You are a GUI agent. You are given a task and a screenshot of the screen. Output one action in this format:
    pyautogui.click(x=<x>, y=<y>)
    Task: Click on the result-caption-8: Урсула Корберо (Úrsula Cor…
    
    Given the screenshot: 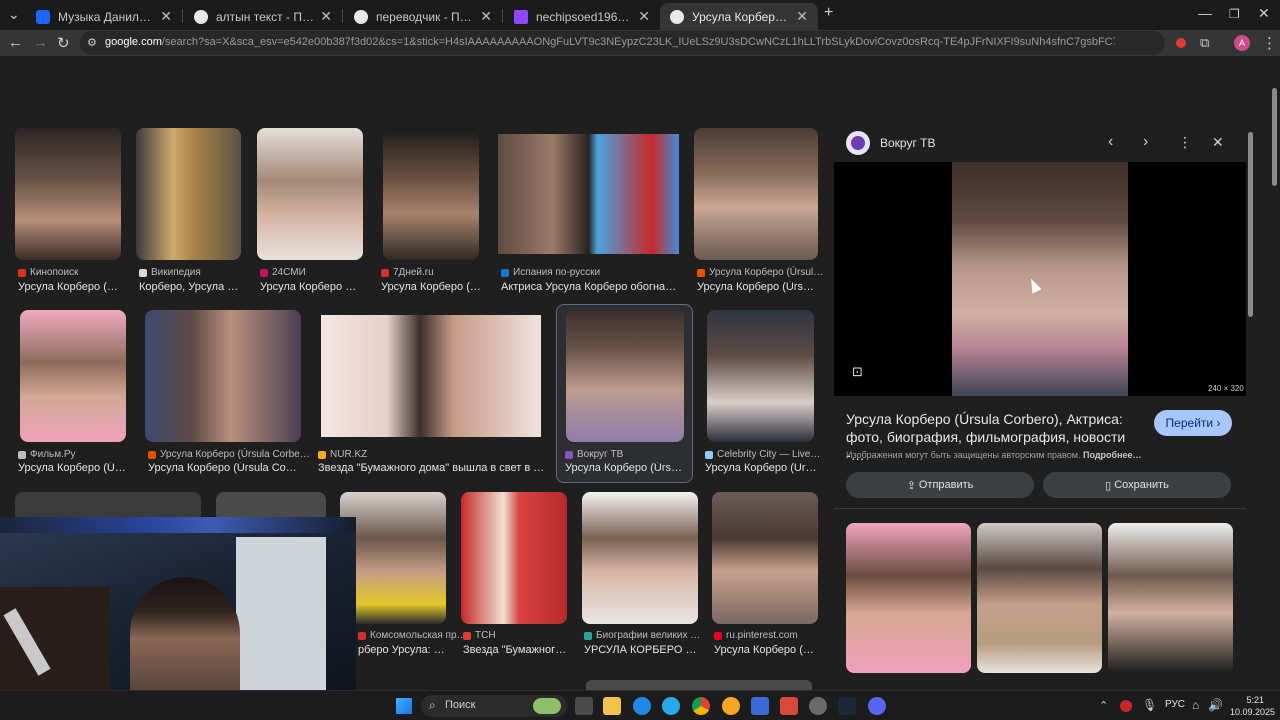 What is the action you would take?
    pyautogui.click(x=224, y=468)
    